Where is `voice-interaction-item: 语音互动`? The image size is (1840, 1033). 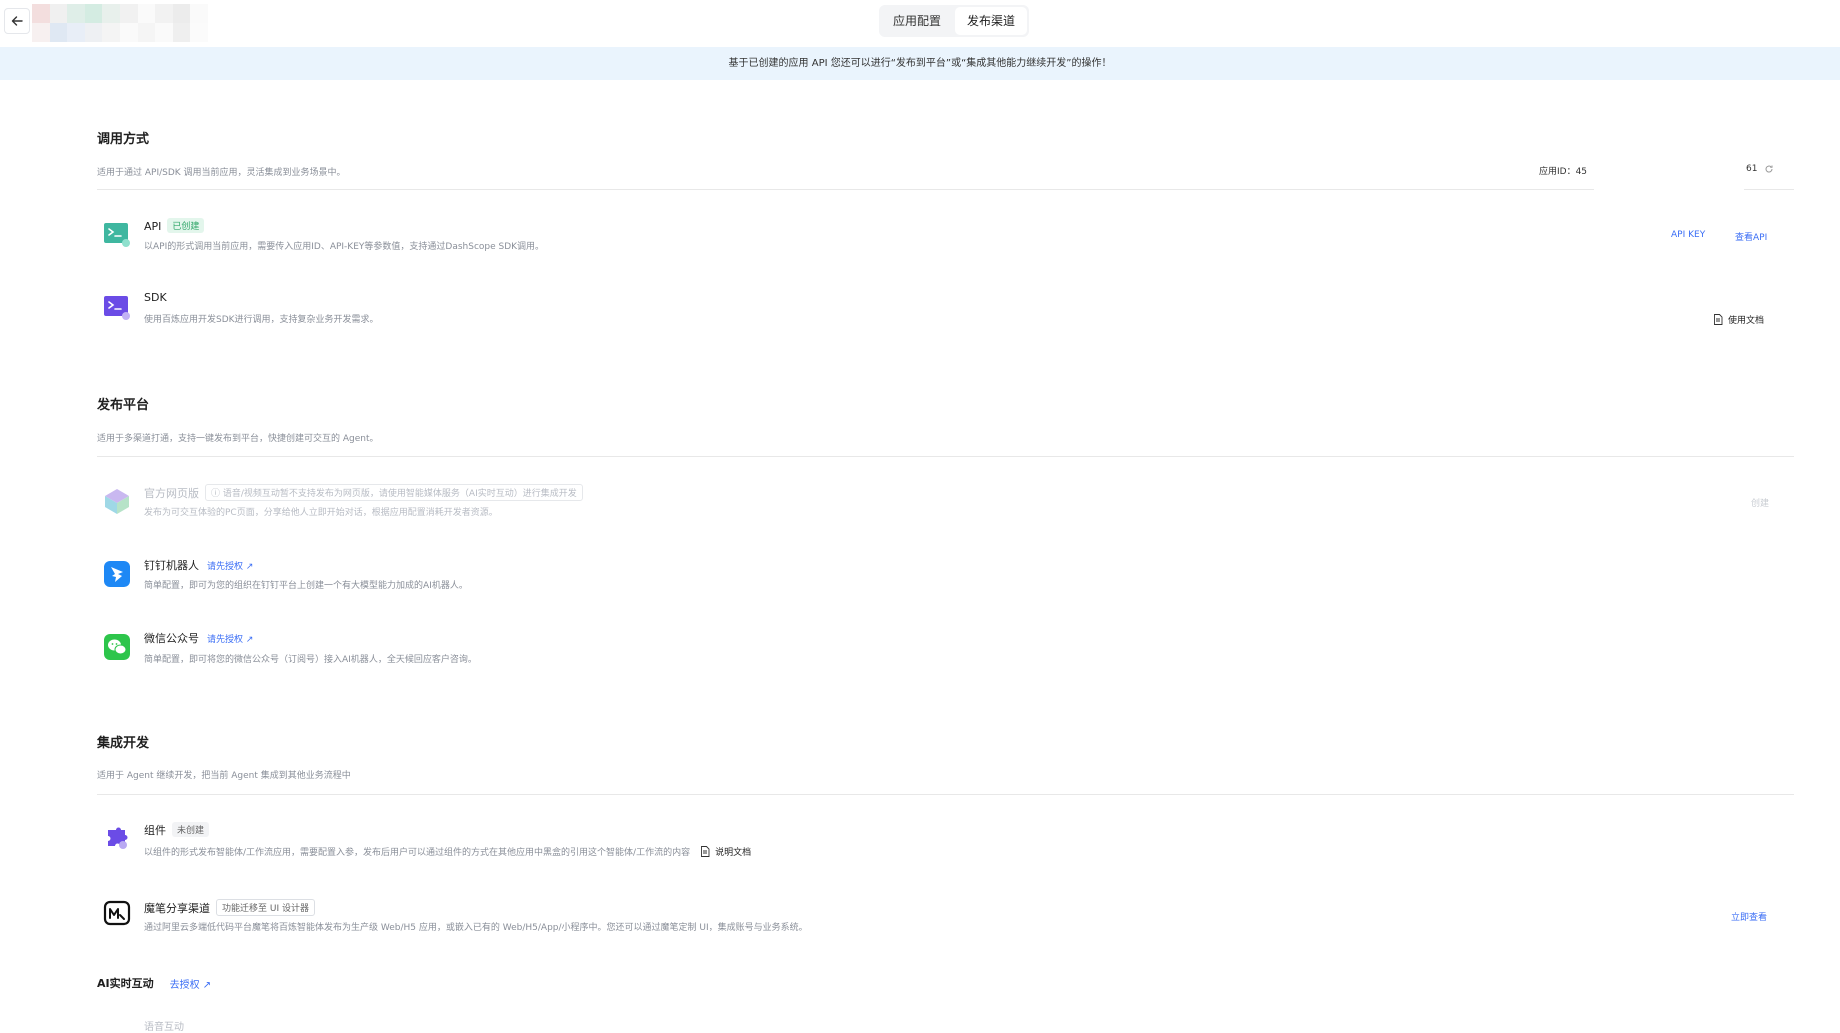 voice-interaction-item: 语音互动 is located at coordinates (164, 1027).